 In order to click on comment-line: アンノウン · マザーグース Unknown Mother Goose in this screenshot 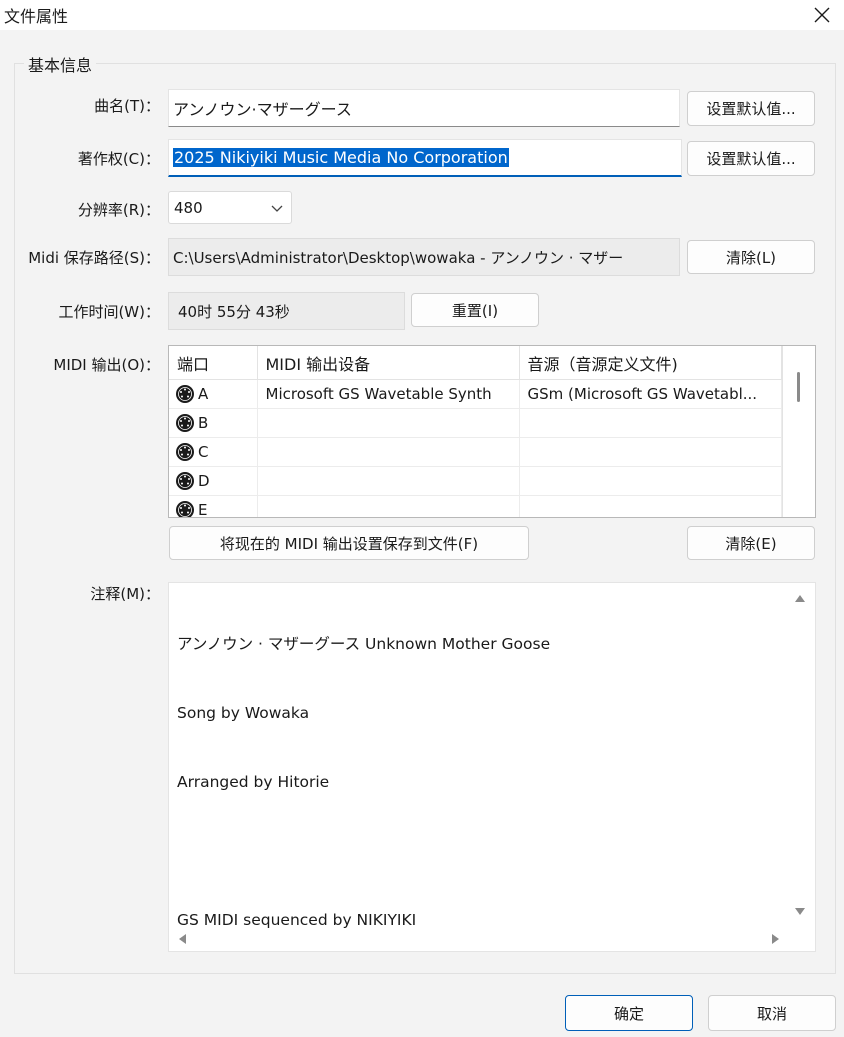, I will do `click(364, 644)`.